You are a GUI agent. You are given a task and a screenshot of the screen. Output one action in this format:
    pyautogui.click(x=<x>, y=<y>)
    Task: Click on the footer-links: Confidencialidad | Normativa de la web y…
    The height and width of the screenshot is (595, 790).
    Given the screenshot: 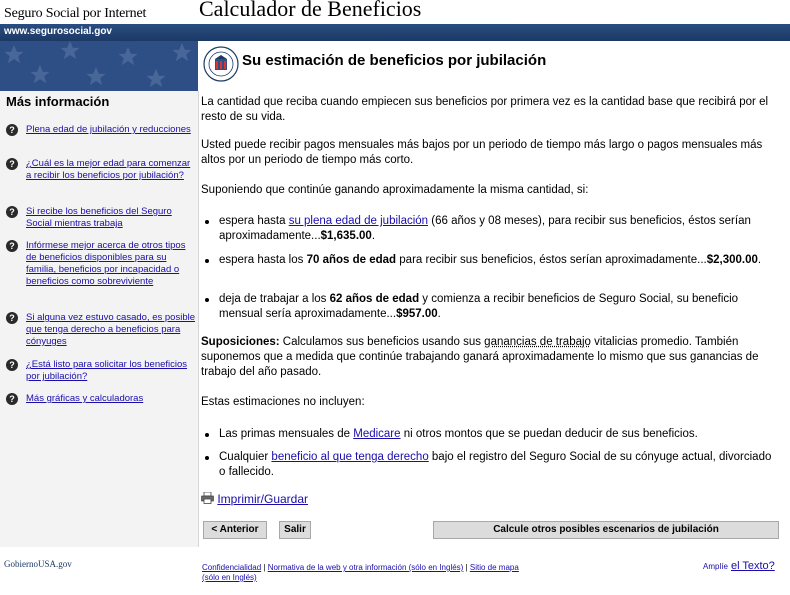 What is the action you would take?
    pyautogui.click(x=360, y=572)
    